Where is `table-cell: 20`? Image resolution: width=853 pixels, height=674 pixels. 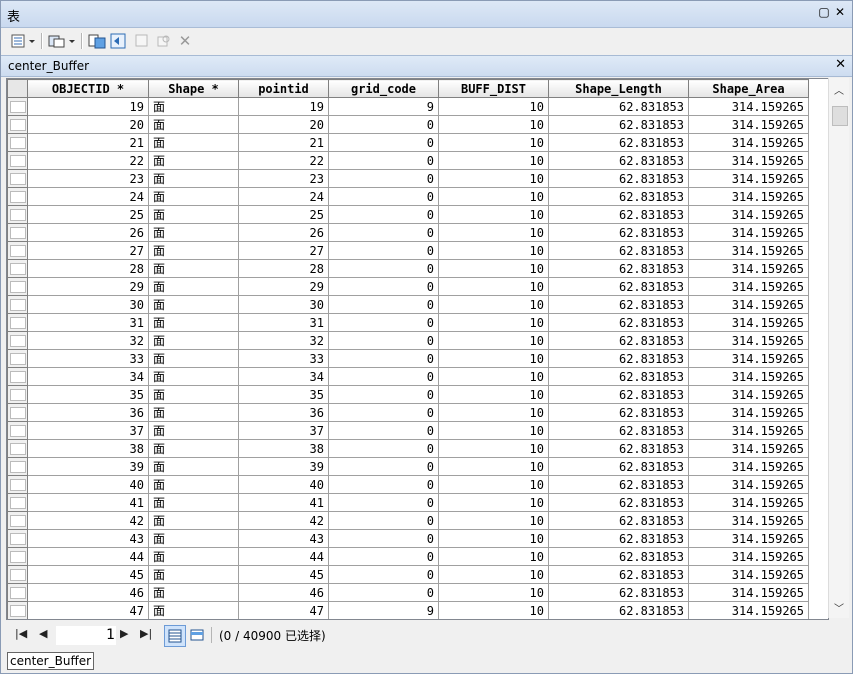
table-cell: 20 is located at coordinates (88, 124).